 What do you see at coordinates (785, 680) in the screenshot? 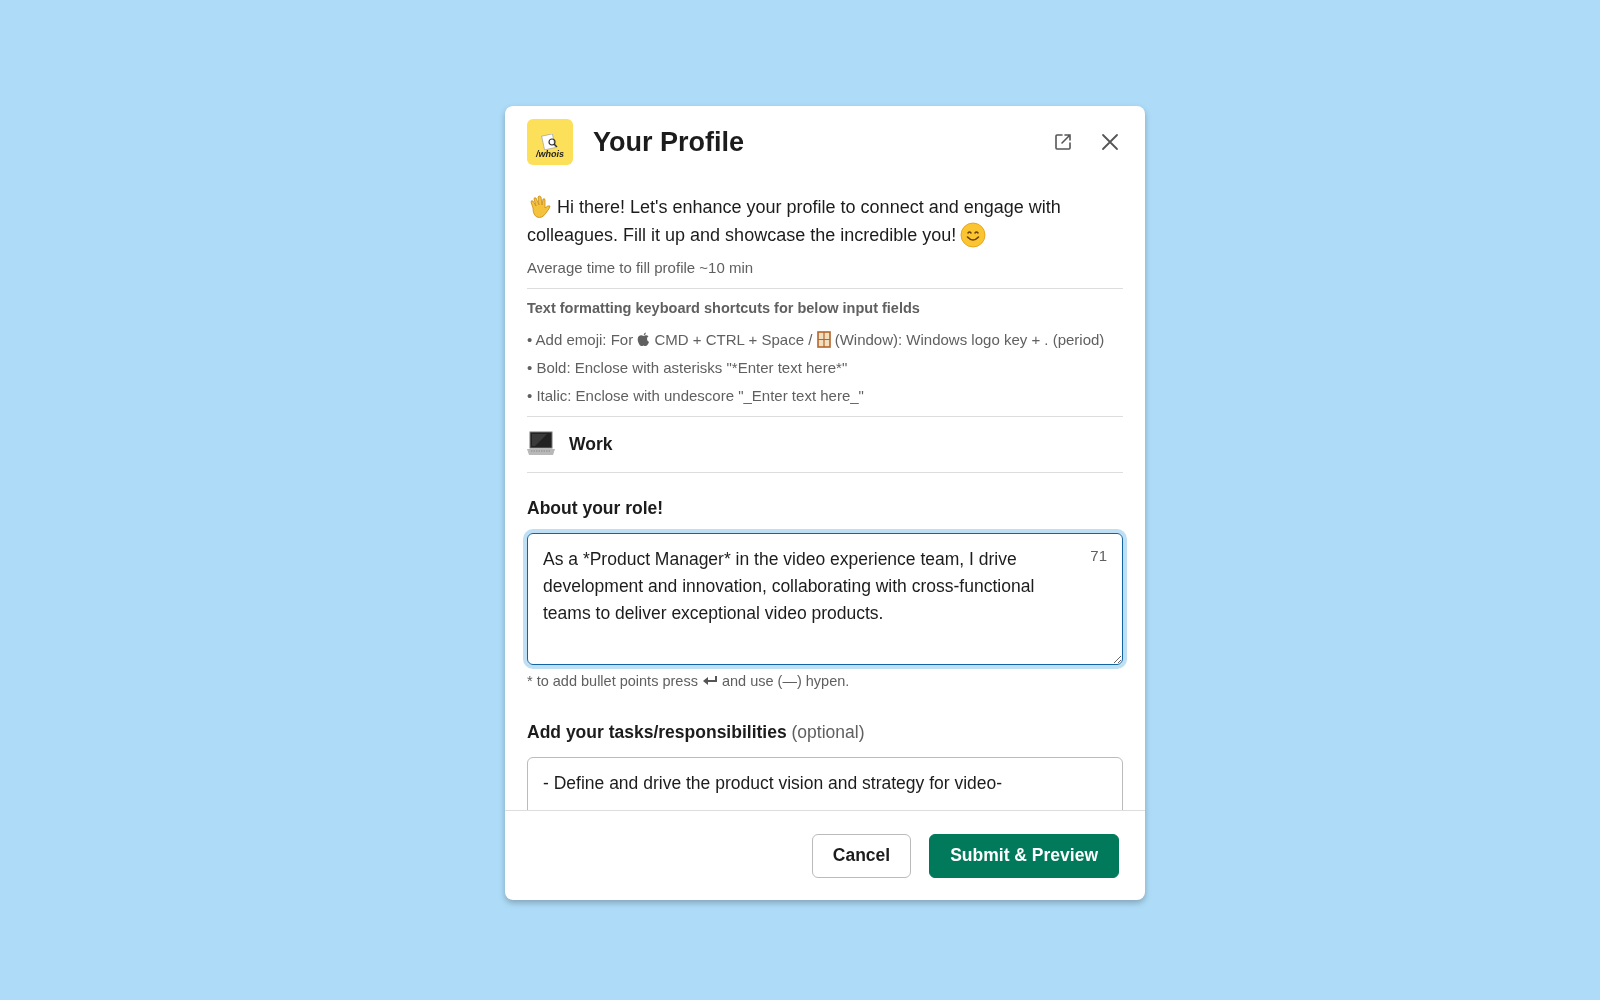
I see `field-hint: and use (—) hypen.` at bounding box center [785, 680].